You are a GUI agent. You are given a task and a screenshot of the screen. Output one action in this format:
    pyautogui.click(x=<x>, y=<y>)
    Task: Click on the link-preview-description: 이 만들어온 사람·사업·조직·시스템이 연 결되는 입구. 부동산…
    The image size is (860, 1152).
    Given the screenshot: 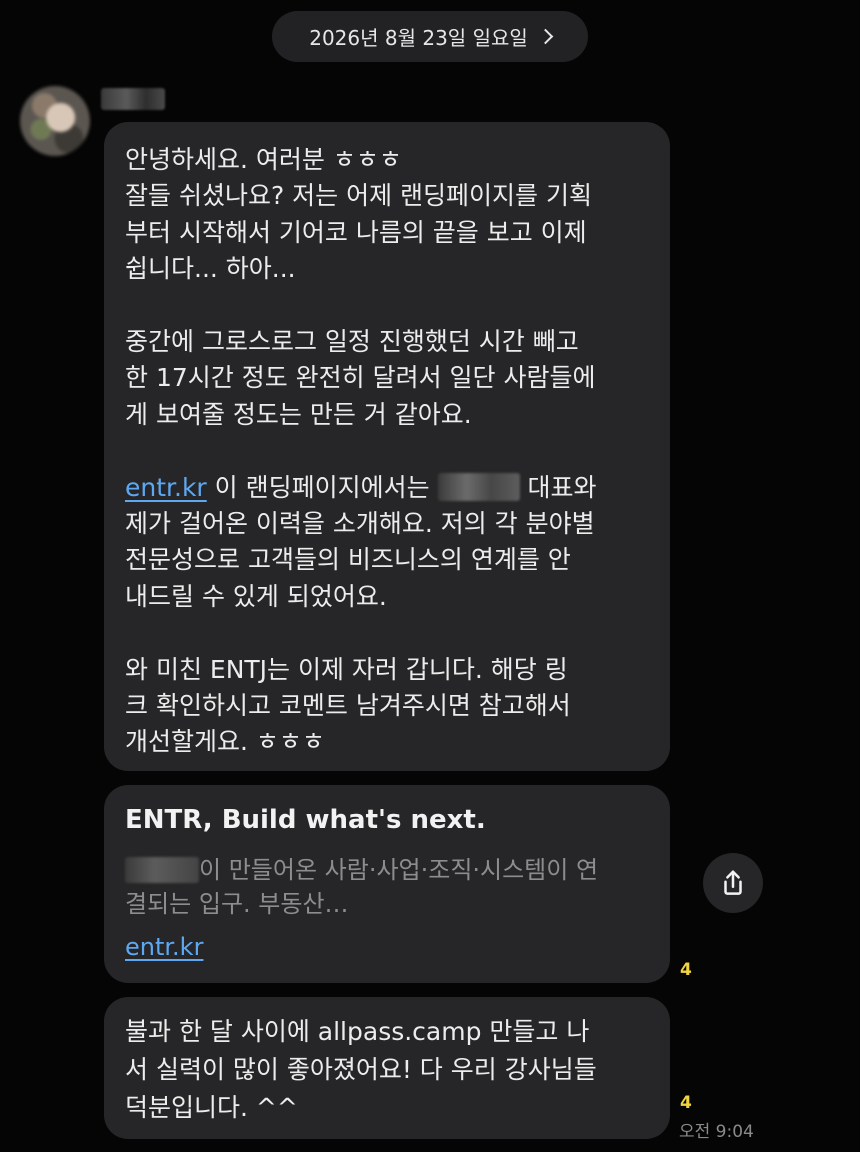 What is the action you would take?
    pyautogui.click(x=390, y=887)
    